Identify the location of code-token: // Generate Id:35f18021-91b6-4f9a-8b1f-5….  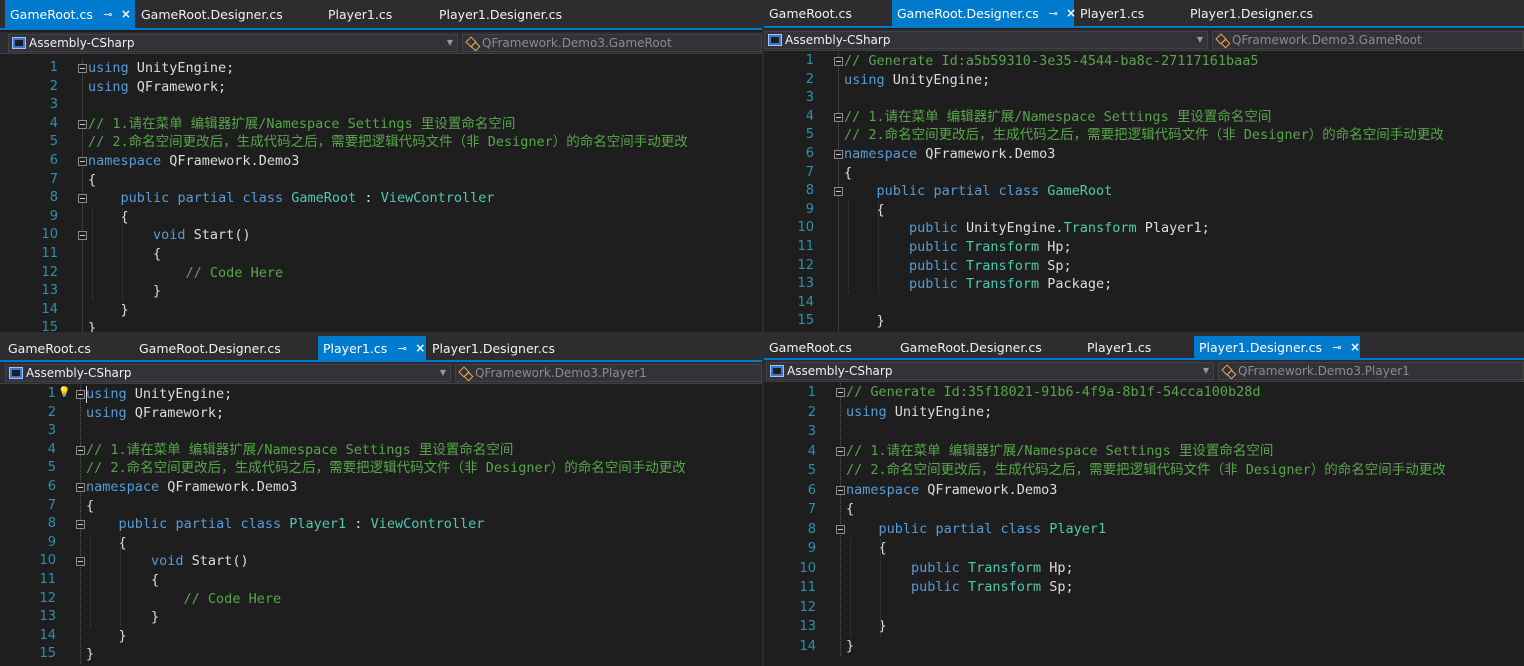
(1053, 392).